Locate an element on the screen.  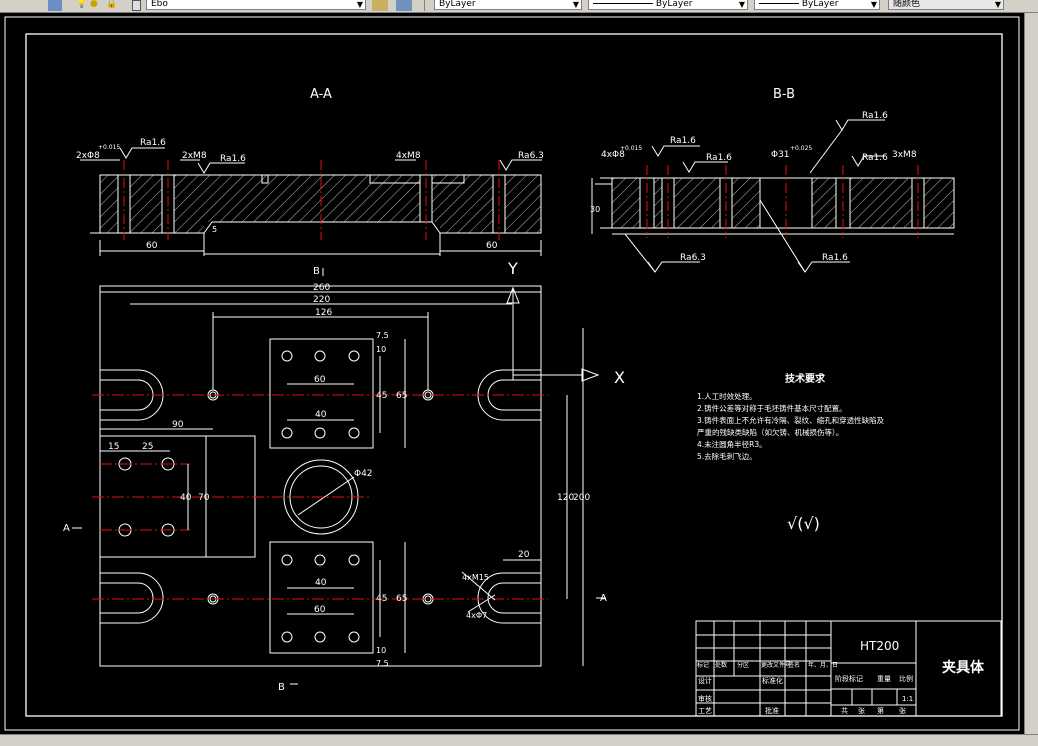
tech-req-title: 技术要求 is located at coordinates (805, 378).